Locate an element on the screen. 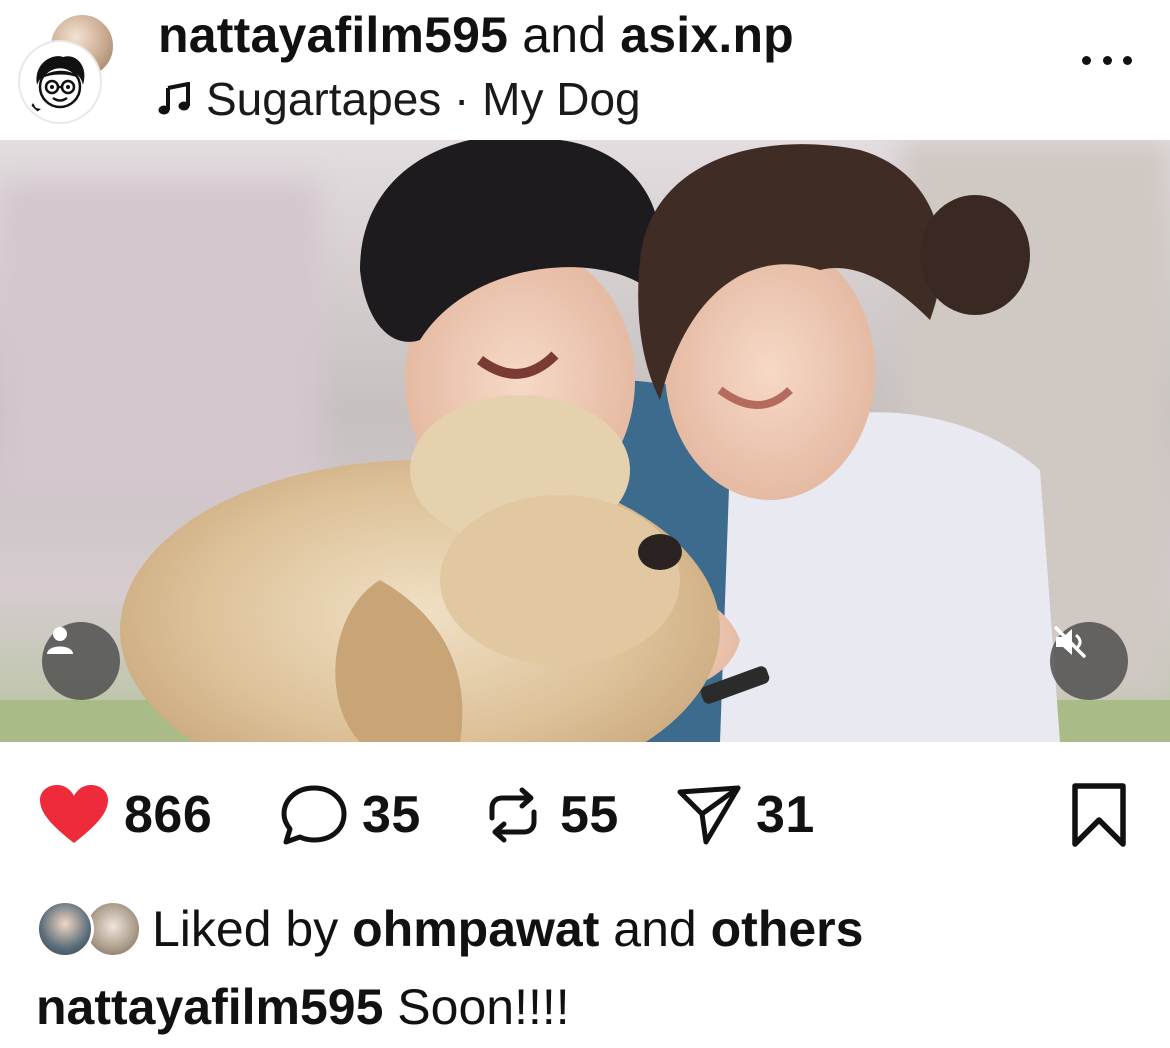 Image resolution: width=1170 pixels, height=1048 pixels. liked-by-avatars is located at coordinates (91, 929).